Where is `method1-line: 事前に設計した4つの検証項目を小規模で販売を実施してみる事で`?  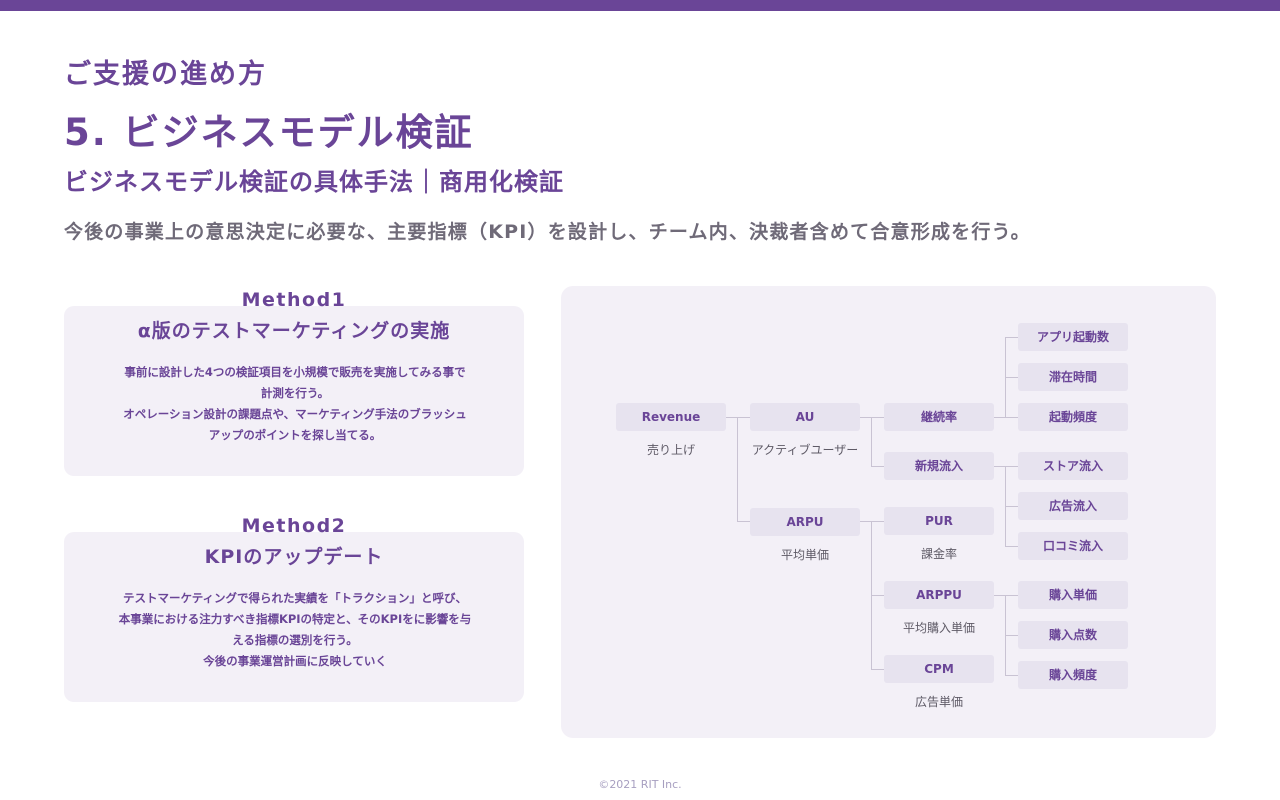 method1-line: 事前に設計した4つの検証項目を小規模で販売を実施してみる事で is located at coordinates (295, 372).